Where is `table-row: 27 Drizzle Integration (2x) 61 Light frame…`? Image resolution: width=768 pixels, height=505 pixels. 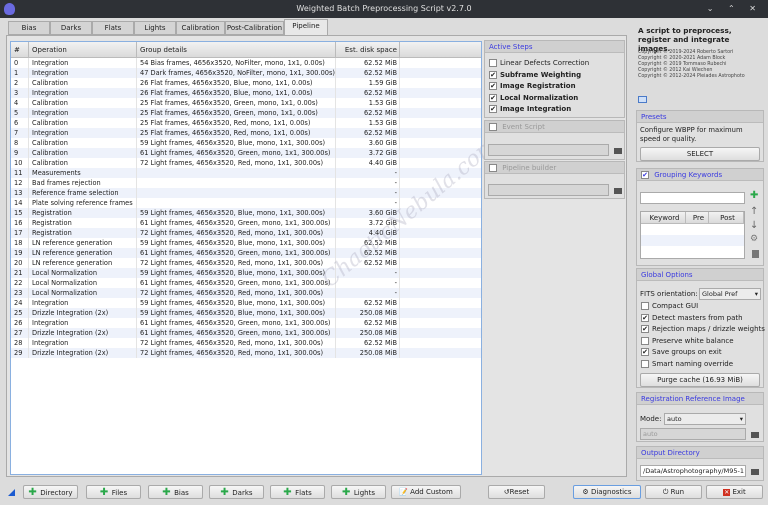 table-row: 27 Drizzle Integration (2x) 61 Light frame… is located at coordinates (246, 333).